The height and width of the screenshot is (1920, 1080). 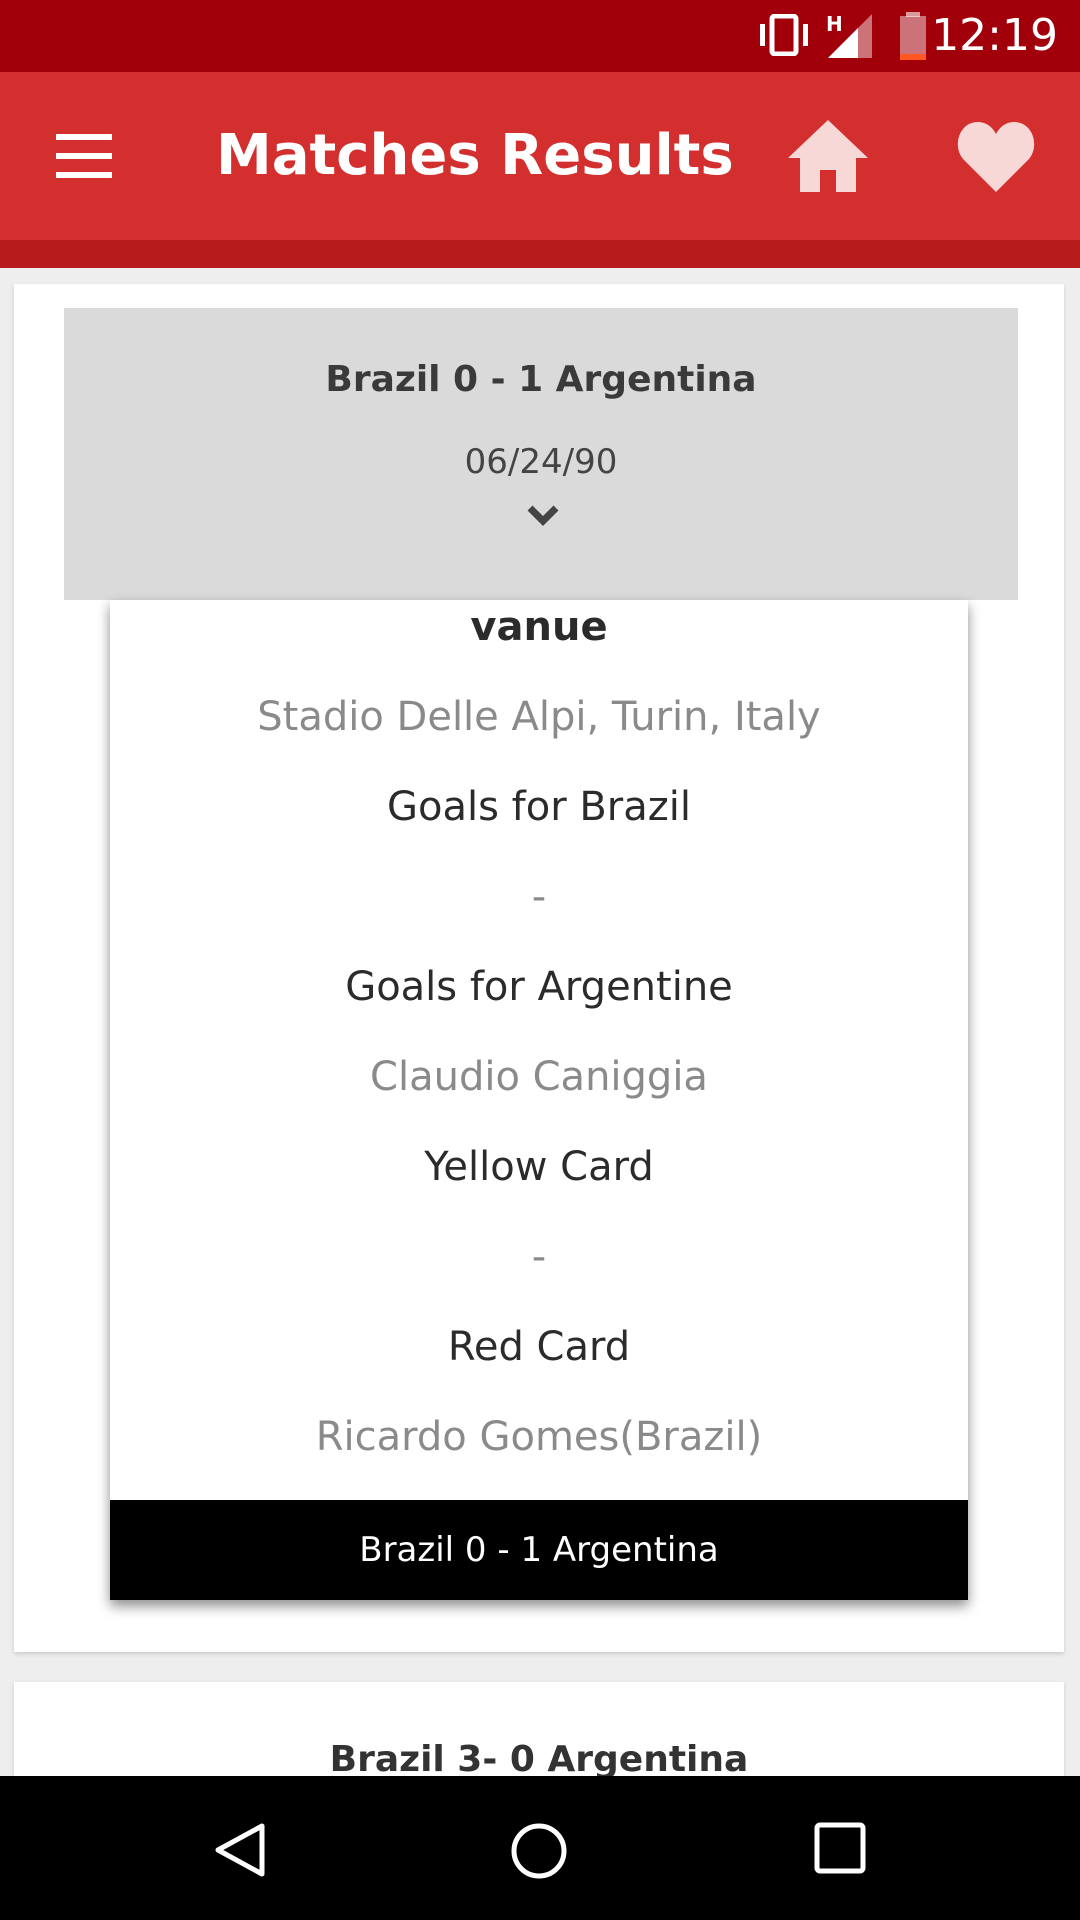 What do you see at coordinates (828, 156) in the screenshot?
I see `home-icon` at bounding box center [828, 156].